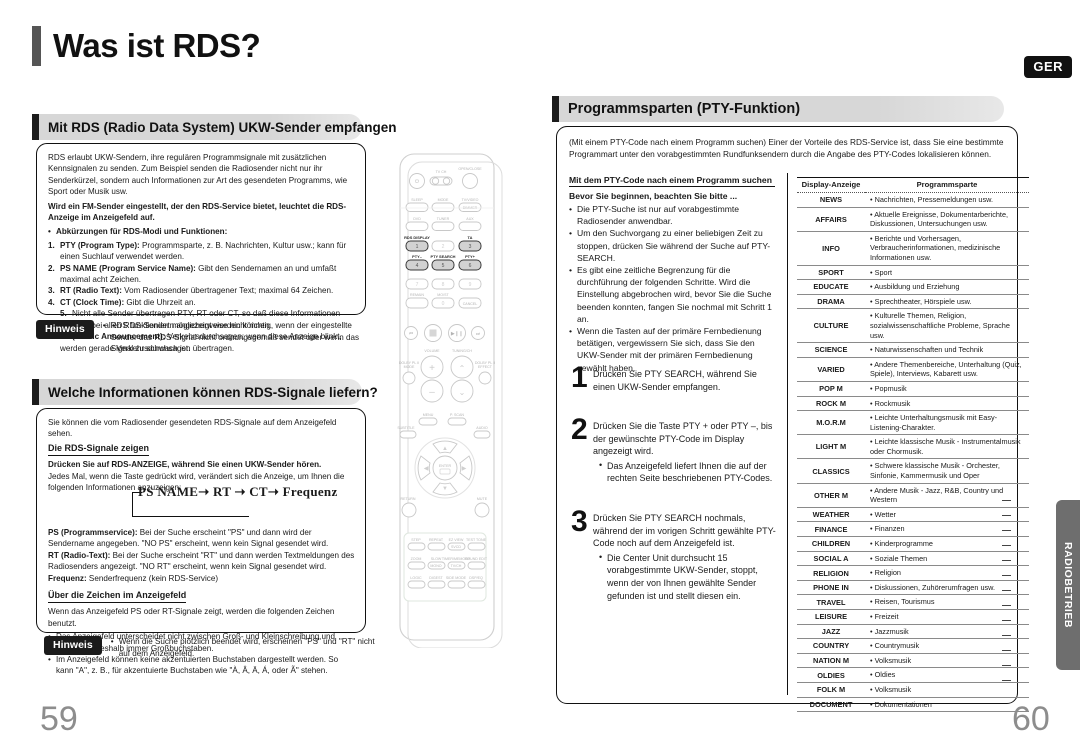 The image size is (1080, 753). What do you see at coordinates (913, 559) in the screenshot?
I see `table-row: SOCIAL ASoziale Themen` at bounding box center [913, 559].